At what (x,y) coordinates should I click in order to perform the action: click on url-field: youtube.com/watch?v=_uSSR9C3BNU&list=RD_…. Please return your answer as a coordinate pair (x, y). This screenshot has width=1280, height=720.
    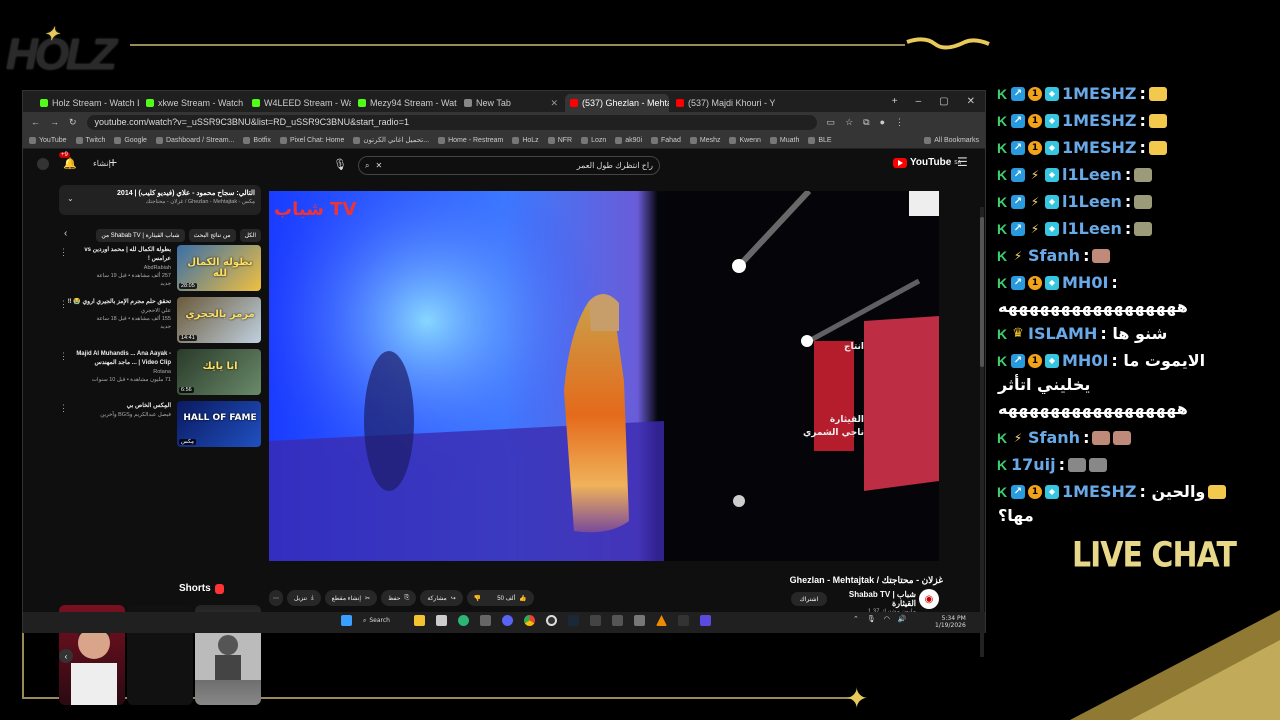
    Looking at the image, I should click on (451, 122).